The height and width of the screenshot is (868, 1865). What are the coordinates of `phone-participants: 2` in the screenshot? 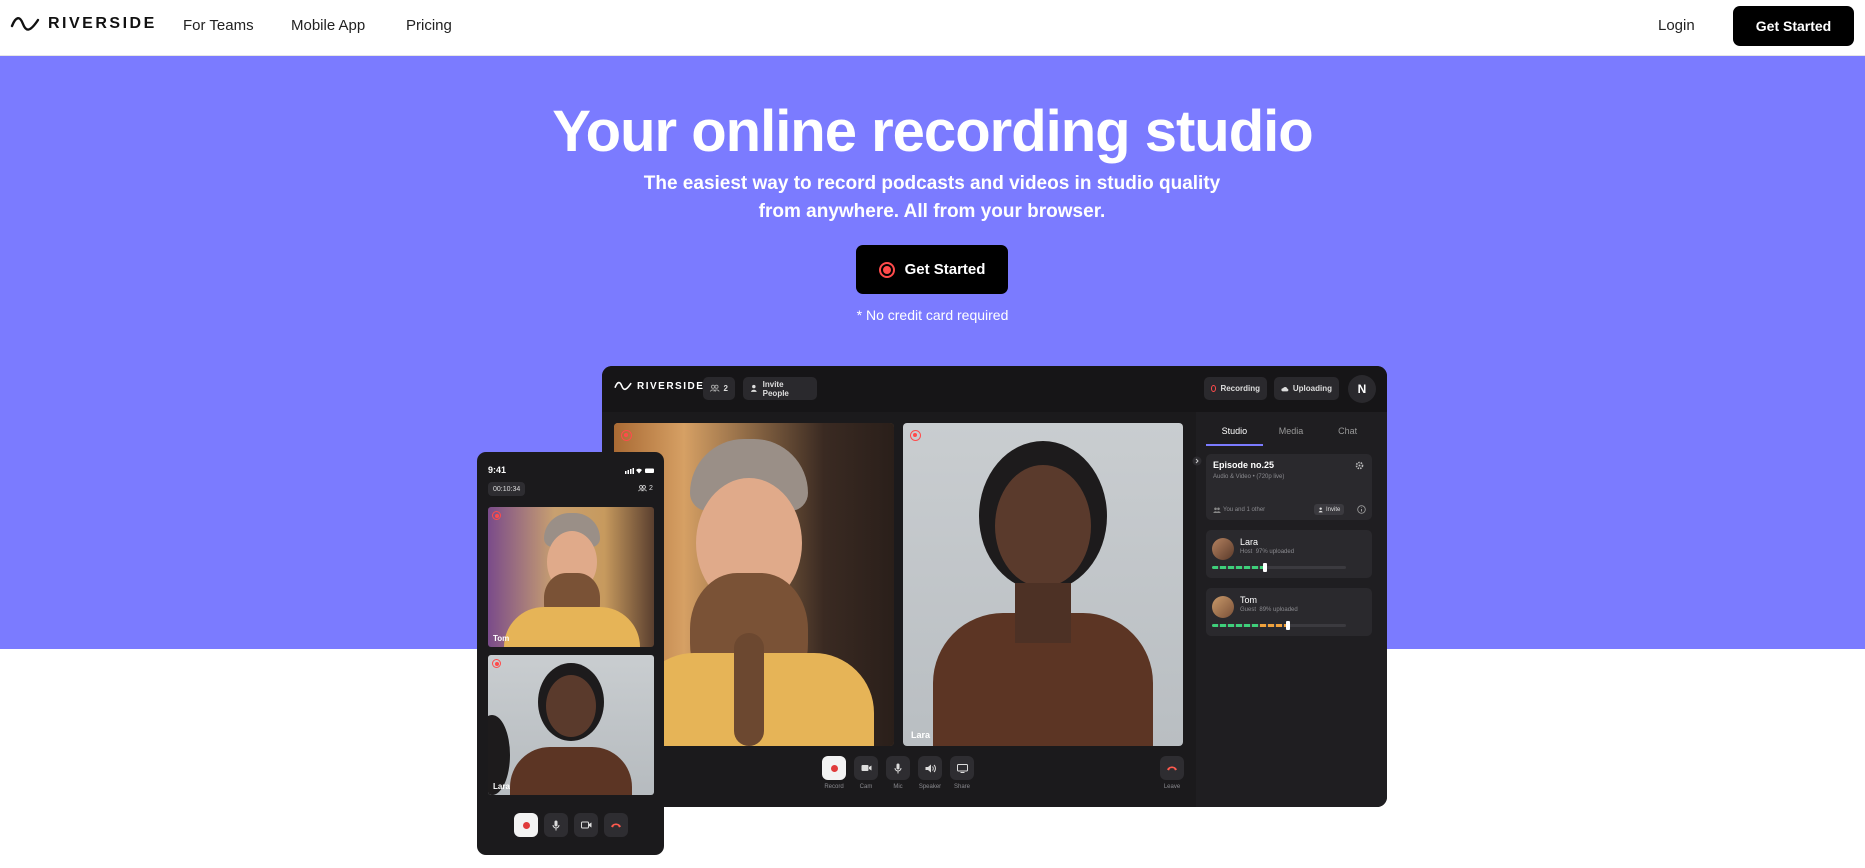 It's located at (645, 488).